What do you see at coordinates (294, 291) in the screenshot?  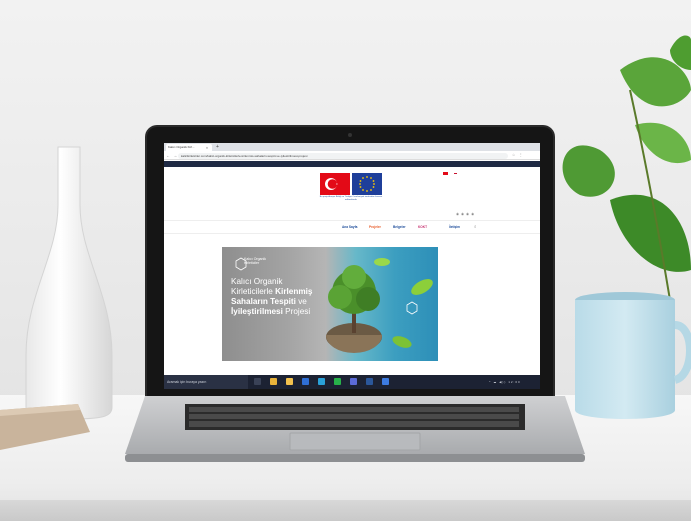 I see `hero-title-line2b: Kirlenmiş` at bounding box center [294, 291].